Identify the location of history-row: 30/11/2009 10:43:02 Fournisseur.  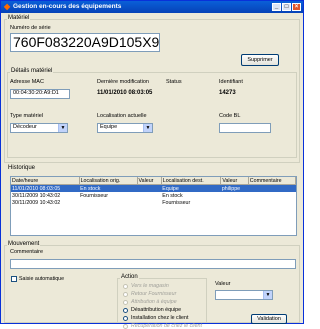
(153, 202).